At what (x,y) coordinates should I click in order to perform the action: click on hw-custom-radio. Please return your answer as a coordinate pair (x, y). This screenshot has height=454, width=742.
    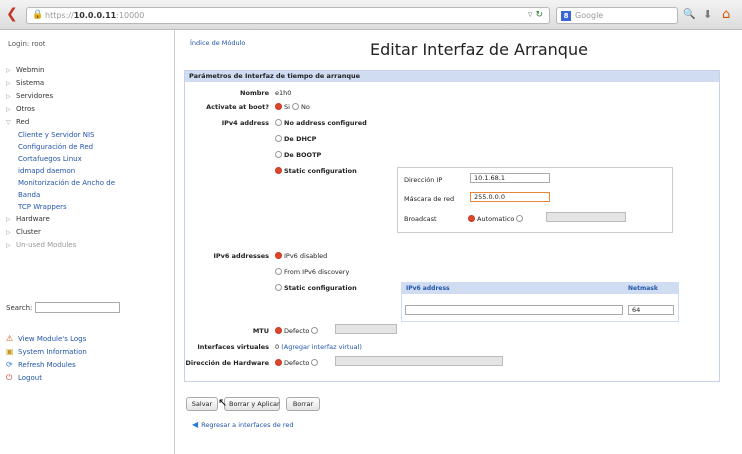
    Looking at the image, I should click on (315, 362).